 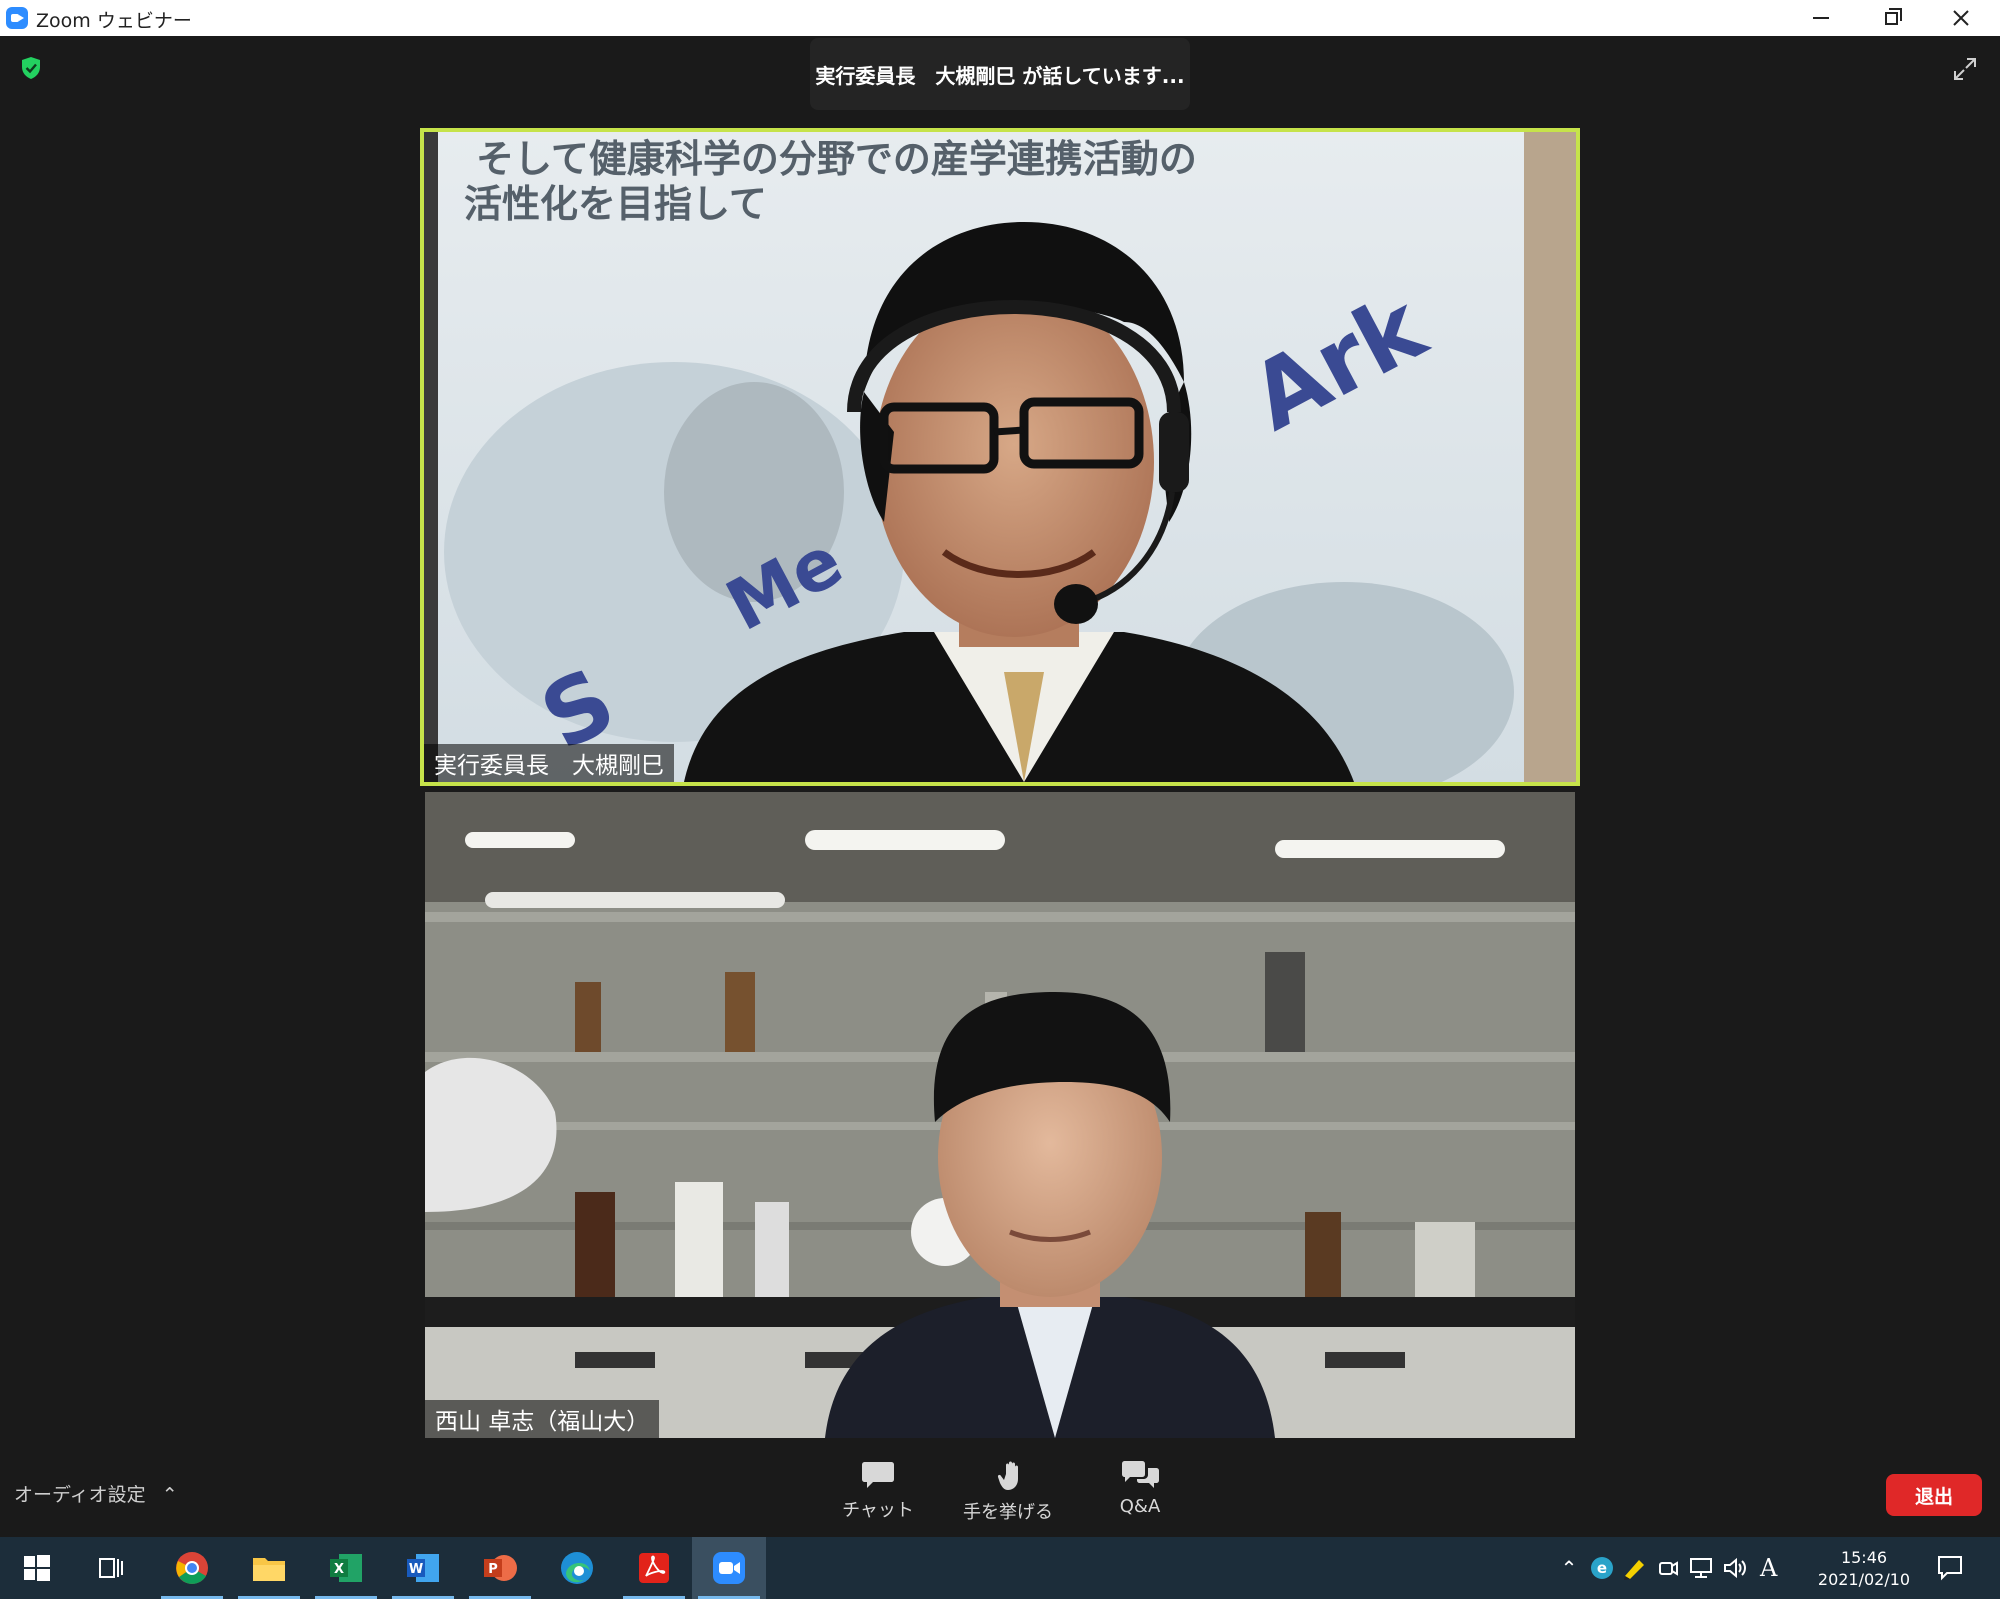 I want to click on participant-name-tag: 西山 卓志（福山大）, so click(x=542, y=1419).